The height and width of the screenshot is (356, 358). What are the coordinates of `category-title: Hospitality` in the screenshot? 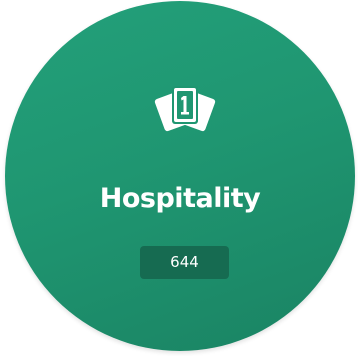 It's located at (180, 198).